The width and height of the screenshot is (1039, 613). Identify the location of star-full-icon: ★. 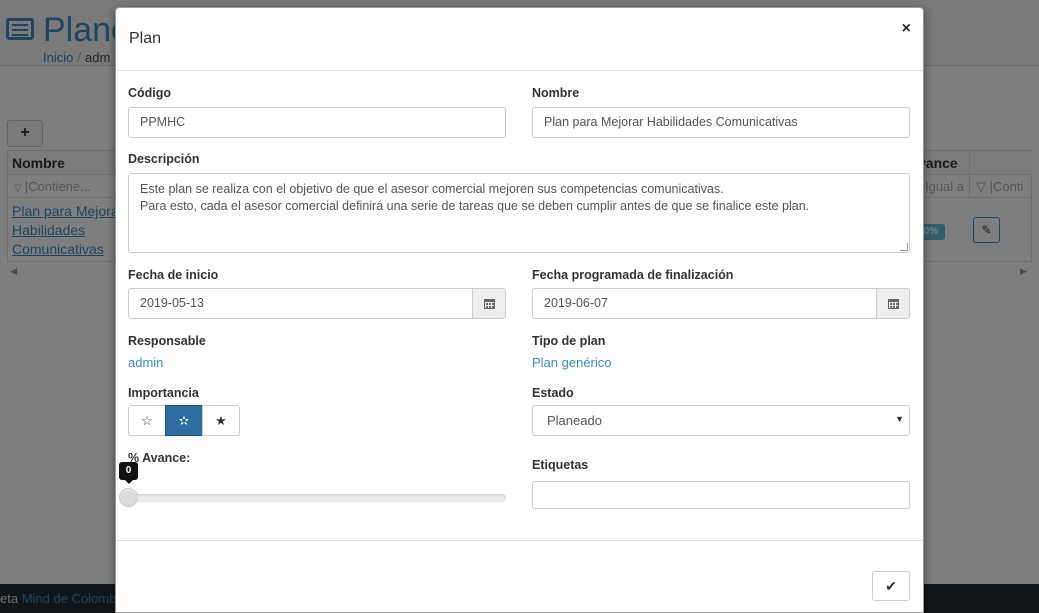
(221, 420).